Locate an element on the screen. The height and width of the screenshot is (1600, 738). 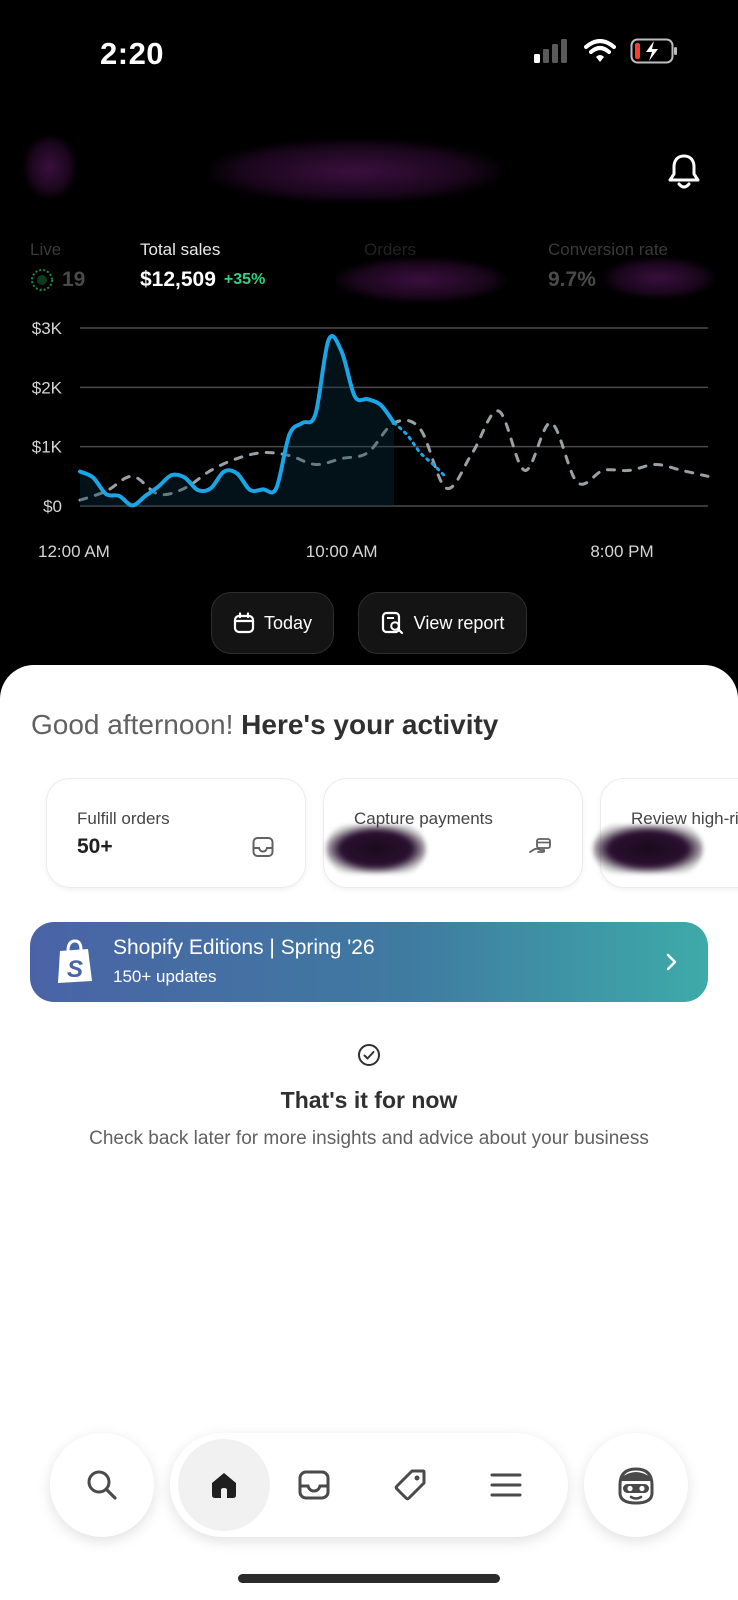
redacted-store-avatar is located at coordinates (50, 167).